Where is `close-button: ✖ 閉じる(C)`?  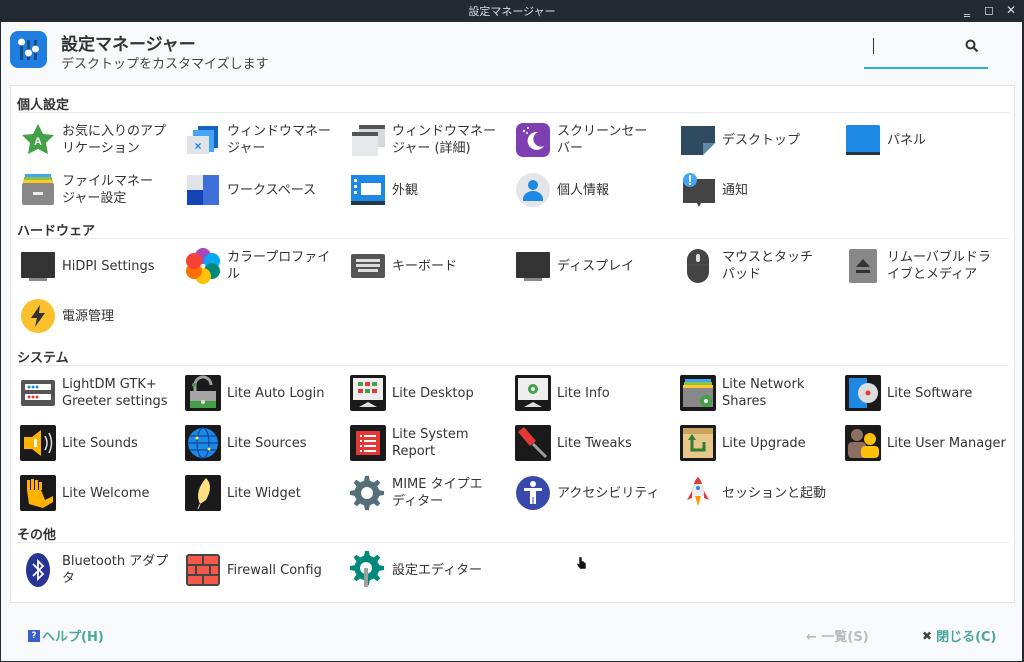
close-button: ✖ 閉じる(C) is located at coordinates (959, 636).